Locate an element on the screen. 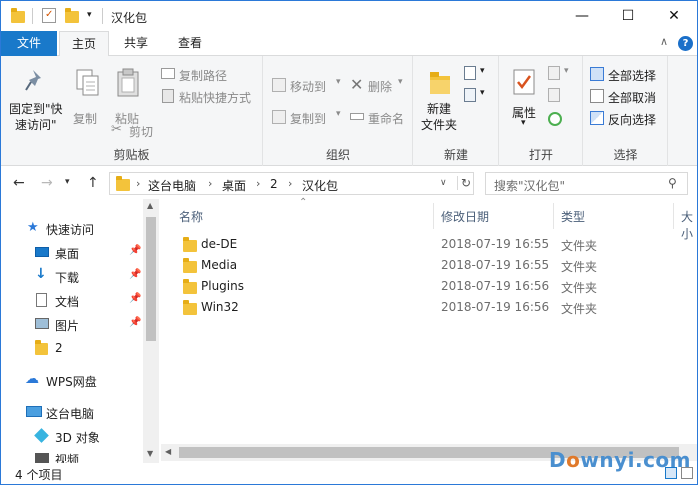 The width and height of the screenshot is (698, 485). breadcrumb-desktop: 桌面 is located at coordinates (234, 185).